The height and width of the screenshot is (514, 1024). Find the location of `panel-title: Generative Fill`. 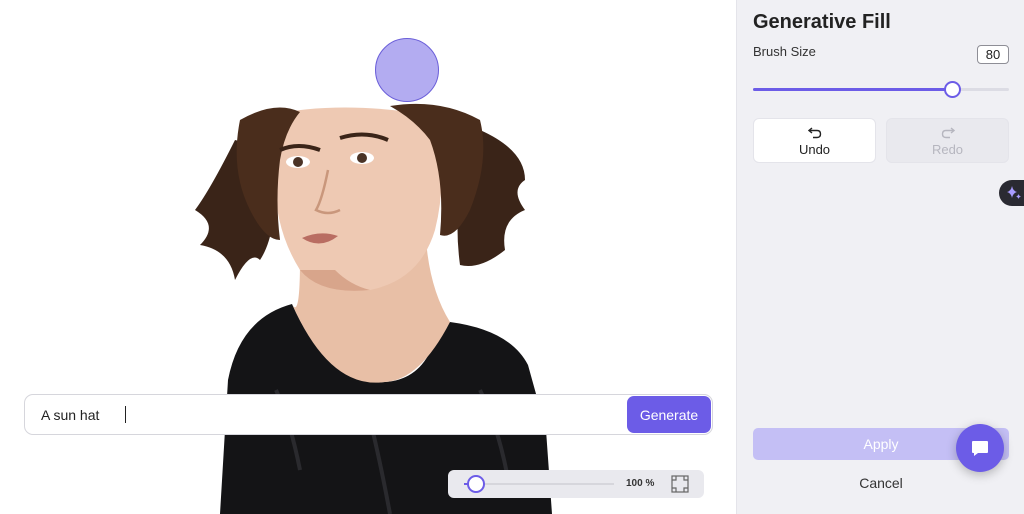

panel-title: Generative Fill is located at coordinates (822, 22).